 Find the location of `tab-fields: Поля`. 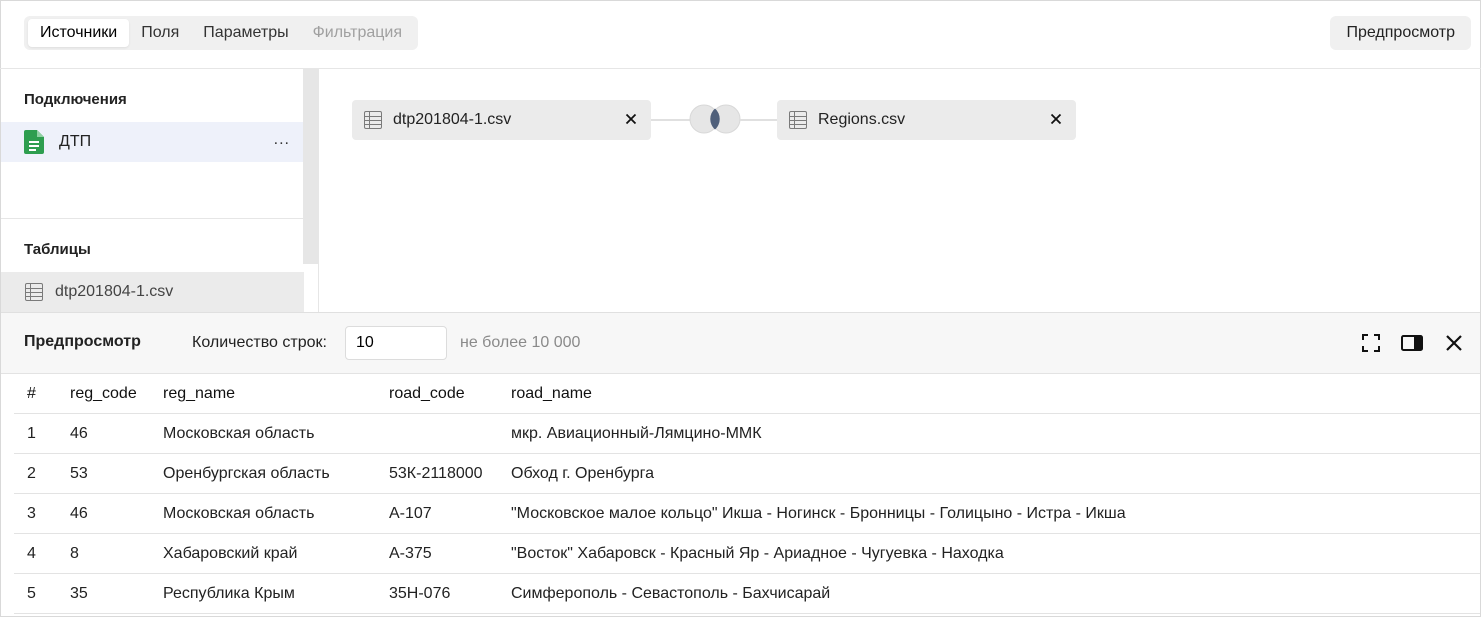

tab-fields: Поля is located at coordinates (160, 33).